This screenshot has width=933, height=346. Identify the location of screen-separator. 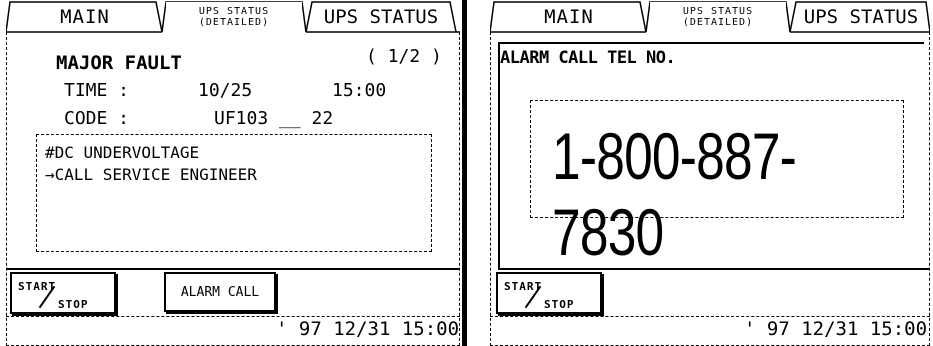
(464, 173).